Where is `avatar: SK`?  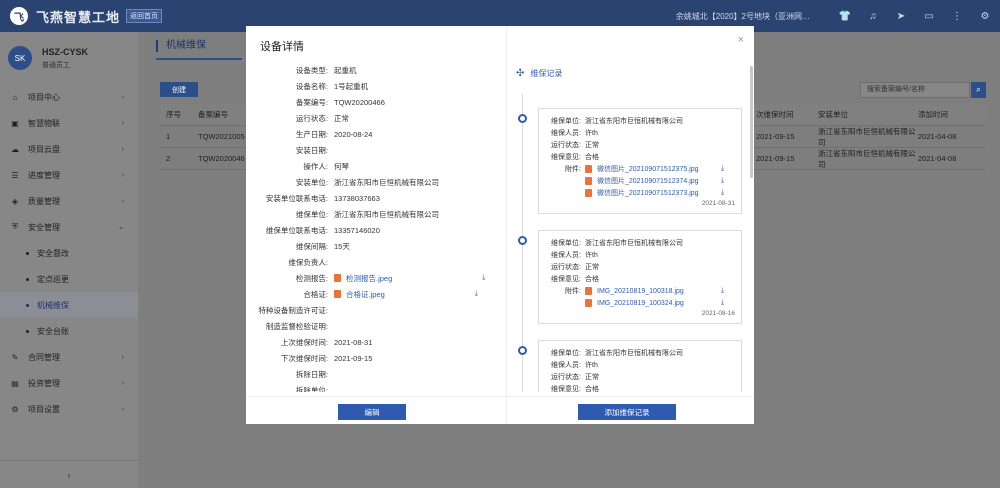 avatar: SK is located at coordinates (20, 58).